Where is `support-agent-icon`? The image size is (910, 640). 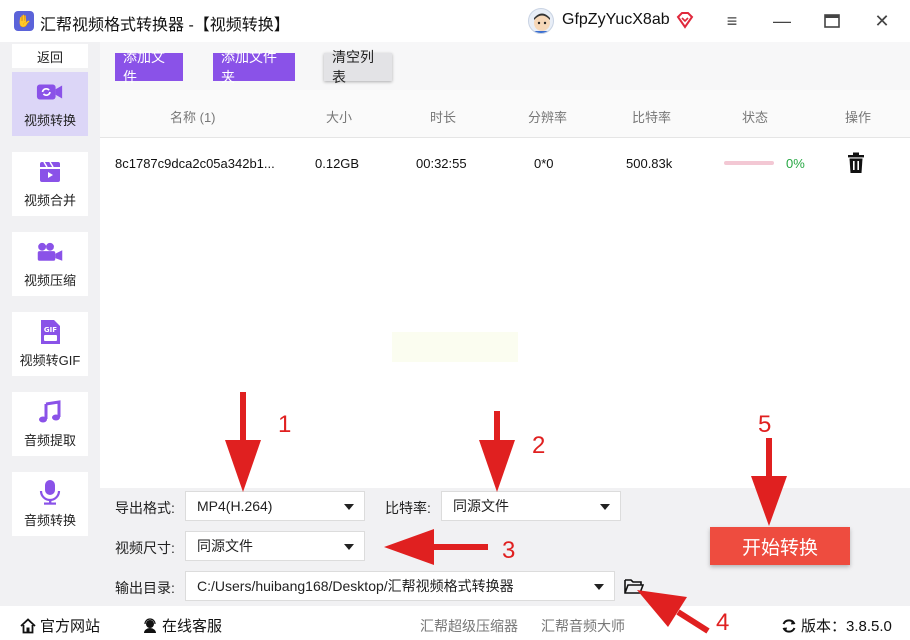 support-agent-icon is located at coordinates (150, 625).